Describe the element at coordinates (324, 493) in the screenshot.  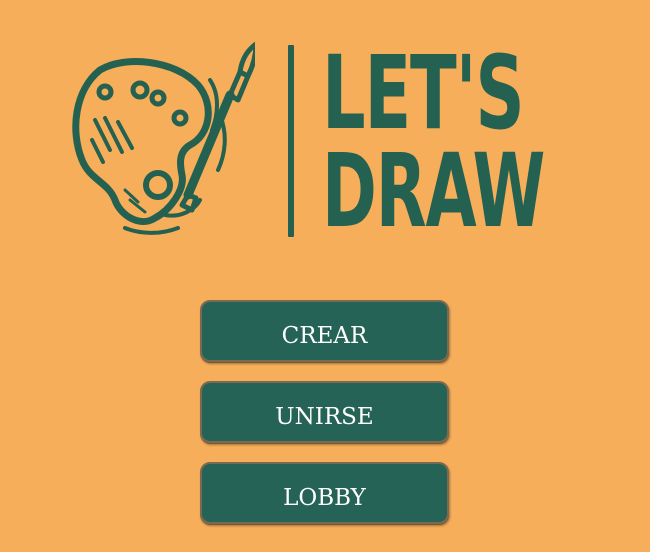
I see `lobby-button: LOBBY` at that location.